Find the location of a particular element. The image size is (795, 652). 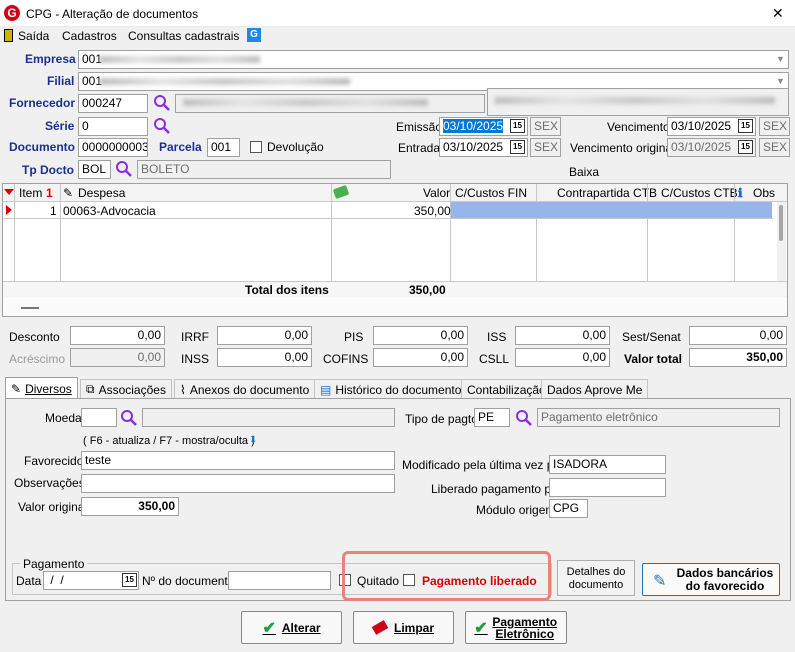

table-row: 1 00063-Advocacia 350,00 is located at coordinates (388, 210).